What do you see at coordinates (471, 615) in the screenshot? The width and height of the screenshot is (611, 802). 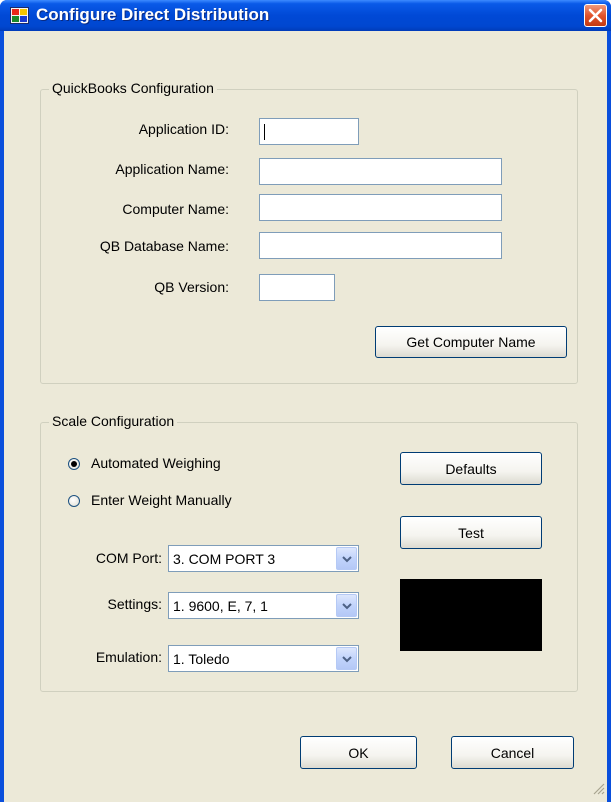 I see `weight-display` at bounding box center [471, 615].